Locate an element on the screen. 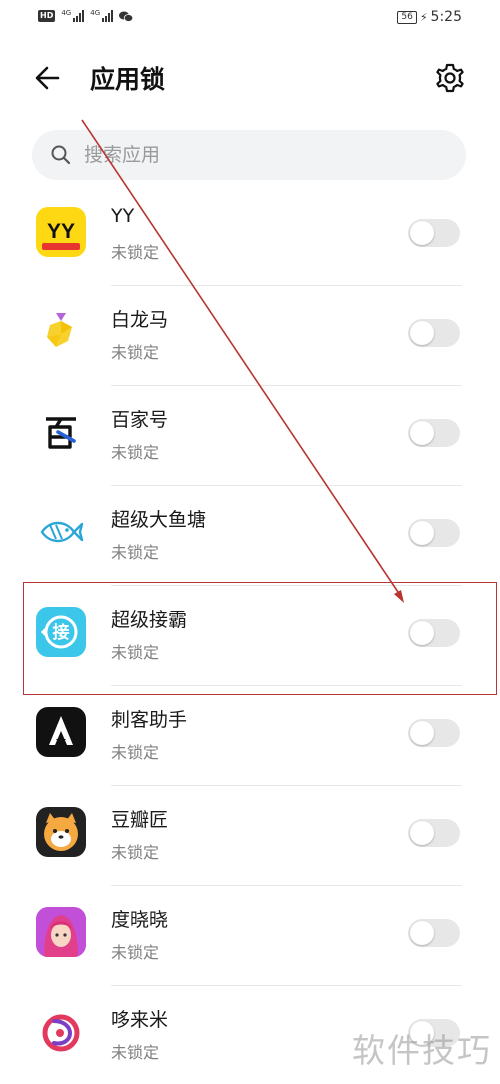  svg-text: YY is located at coordinates (61, 231).